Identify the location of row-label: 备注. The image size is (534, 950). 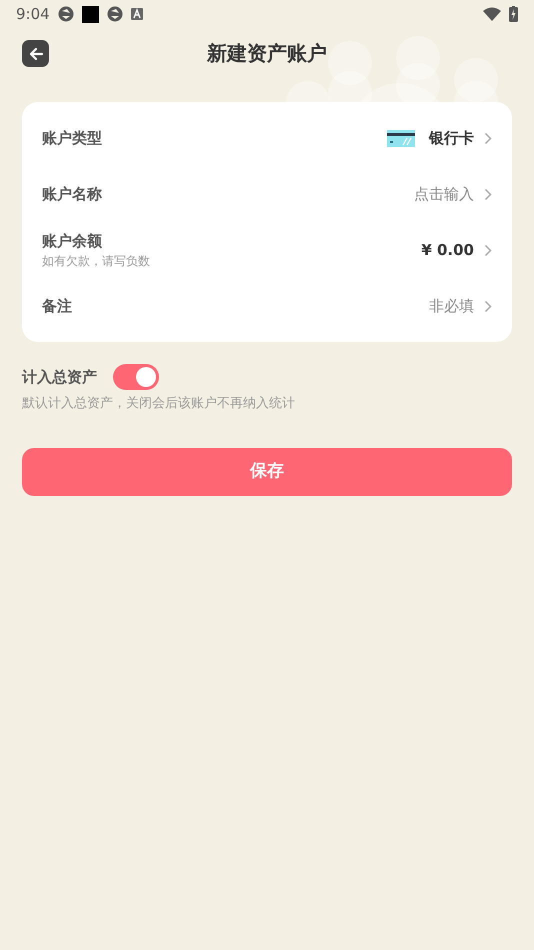
(57, 306).